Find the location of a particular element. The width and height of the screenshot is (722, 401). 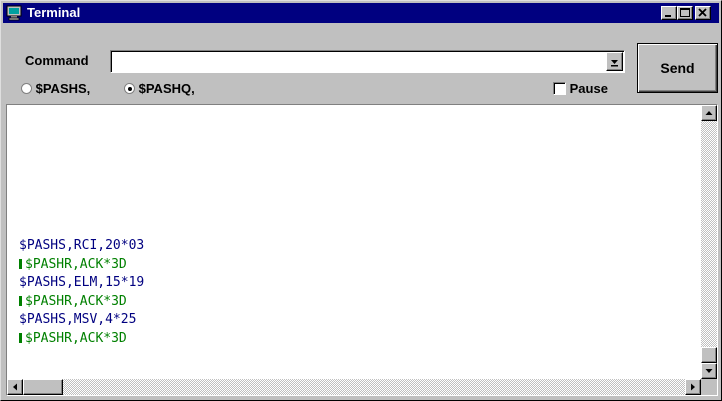

command-dropdown-button is located at coordinates (614, 61).